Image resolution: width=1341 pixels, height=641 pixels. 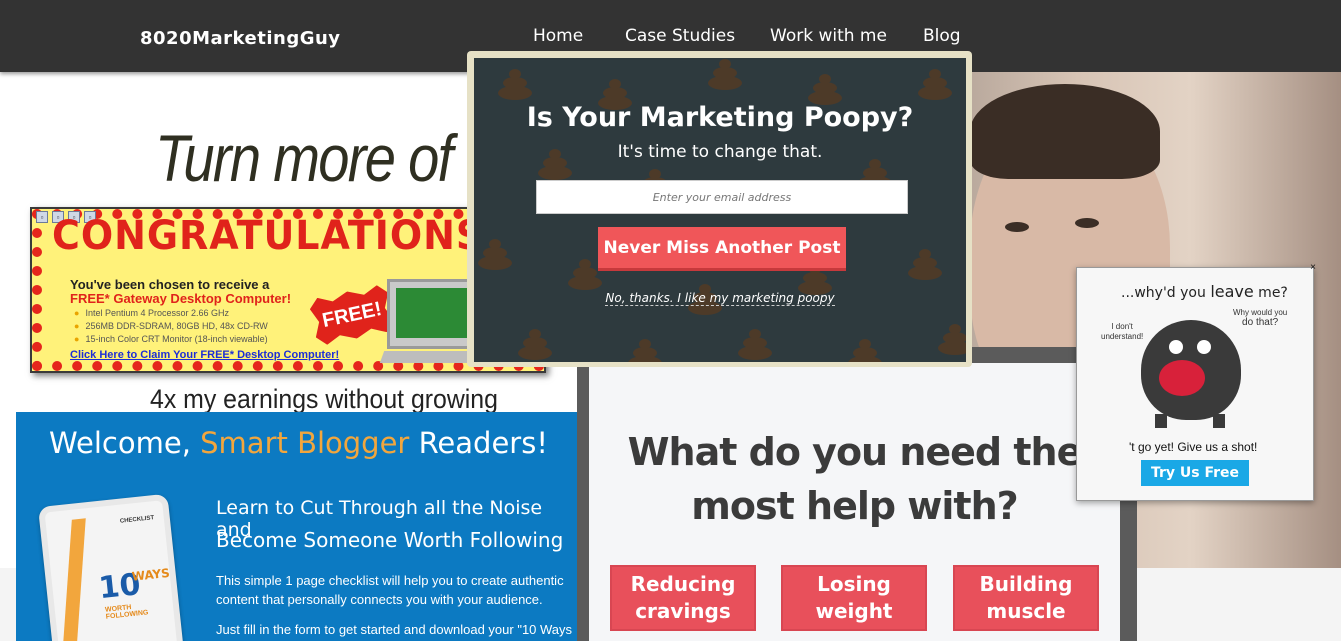 What do you see at coordinates (432, 314) in the screenshot?
I see `computer-monitor-icon` at bounding box center [432, 314].